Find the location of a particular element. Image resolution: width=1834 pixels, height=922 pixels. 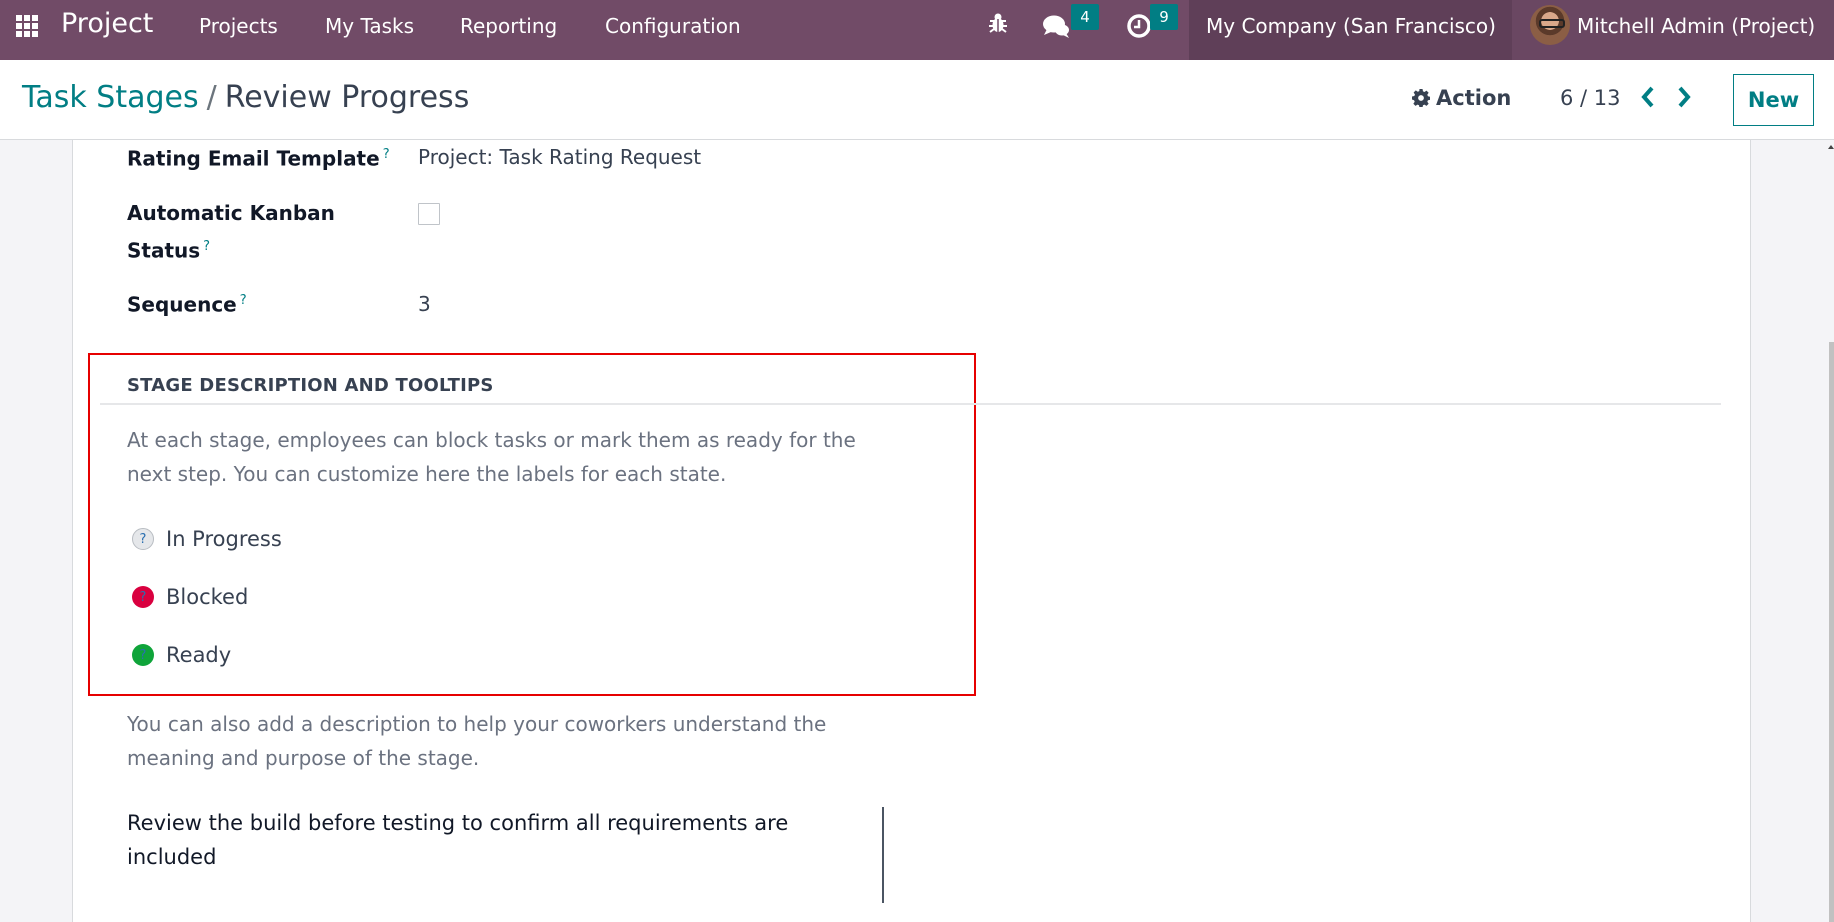

sequence-label: Sequence? is located at coordinates (187, 303).